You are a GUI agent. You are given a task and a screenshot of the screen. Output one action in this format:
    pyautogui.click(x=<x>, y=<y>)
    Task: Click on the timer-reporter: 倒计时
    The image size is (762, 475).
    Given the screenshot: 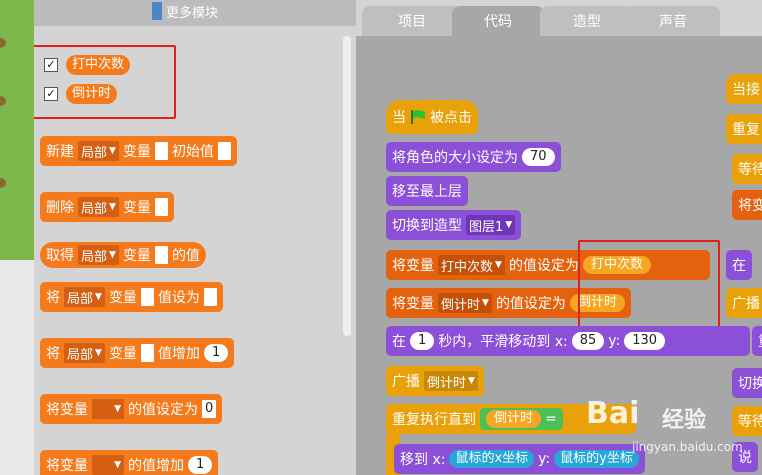 What is the action you would take?
    pyautogui.click(x=514, y=419)
    